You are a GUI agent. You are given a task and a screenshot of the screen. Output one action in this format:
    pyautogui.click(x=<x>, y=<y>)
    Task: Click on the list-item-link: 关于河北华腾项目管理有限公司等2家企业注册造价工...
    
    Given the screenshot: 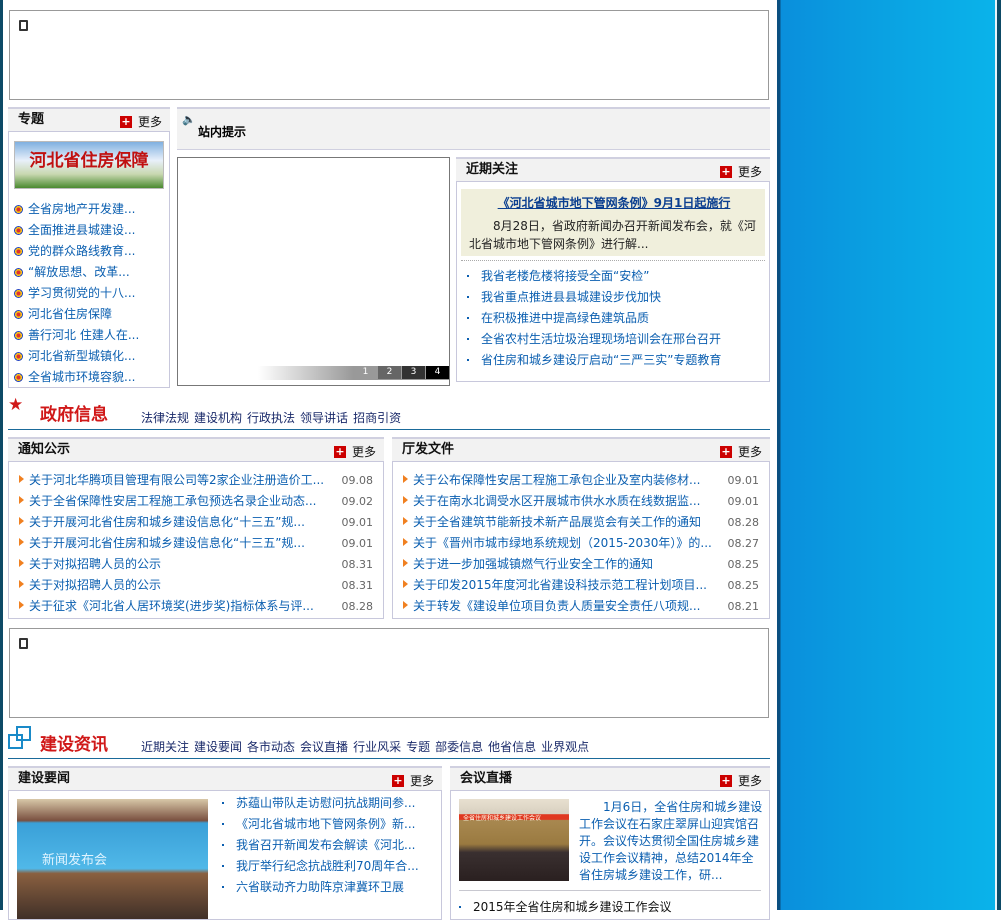 What is the action you would take?
    pyautogui.click(x=176, y=480)
    